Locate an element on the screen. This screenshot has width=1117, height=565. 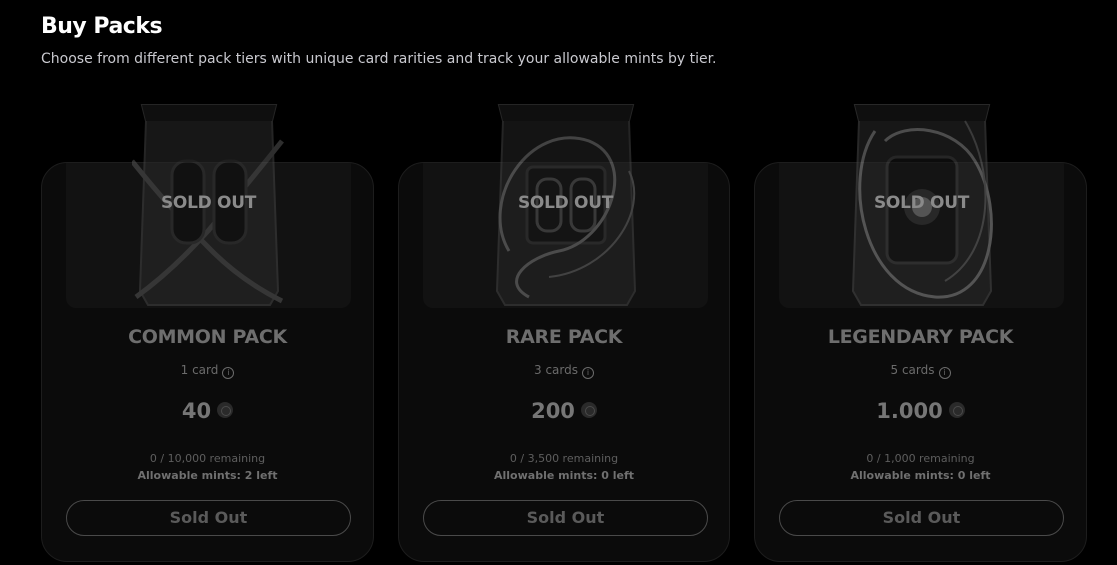
price-value: 200 is located at coordinates (553, 411).